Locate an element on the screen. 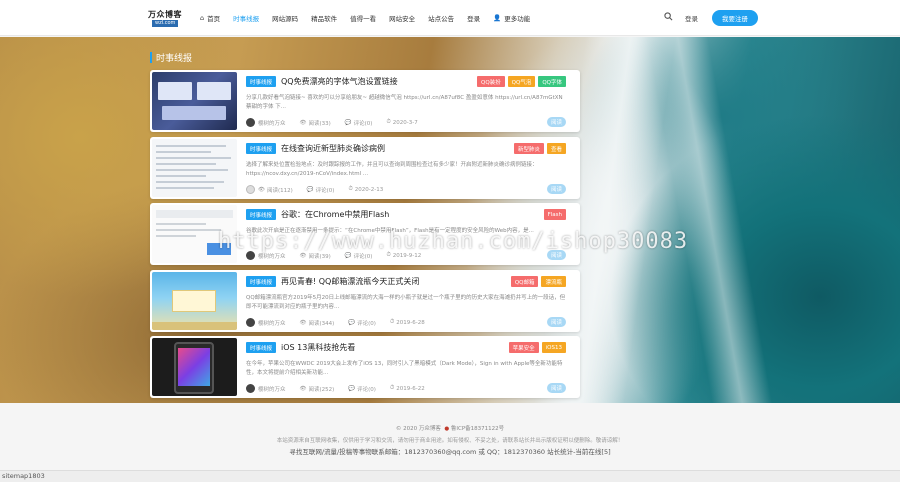  tag-list: QQ装扮 QQ气泡 QQ字体 is located at coordinates (520, 81).